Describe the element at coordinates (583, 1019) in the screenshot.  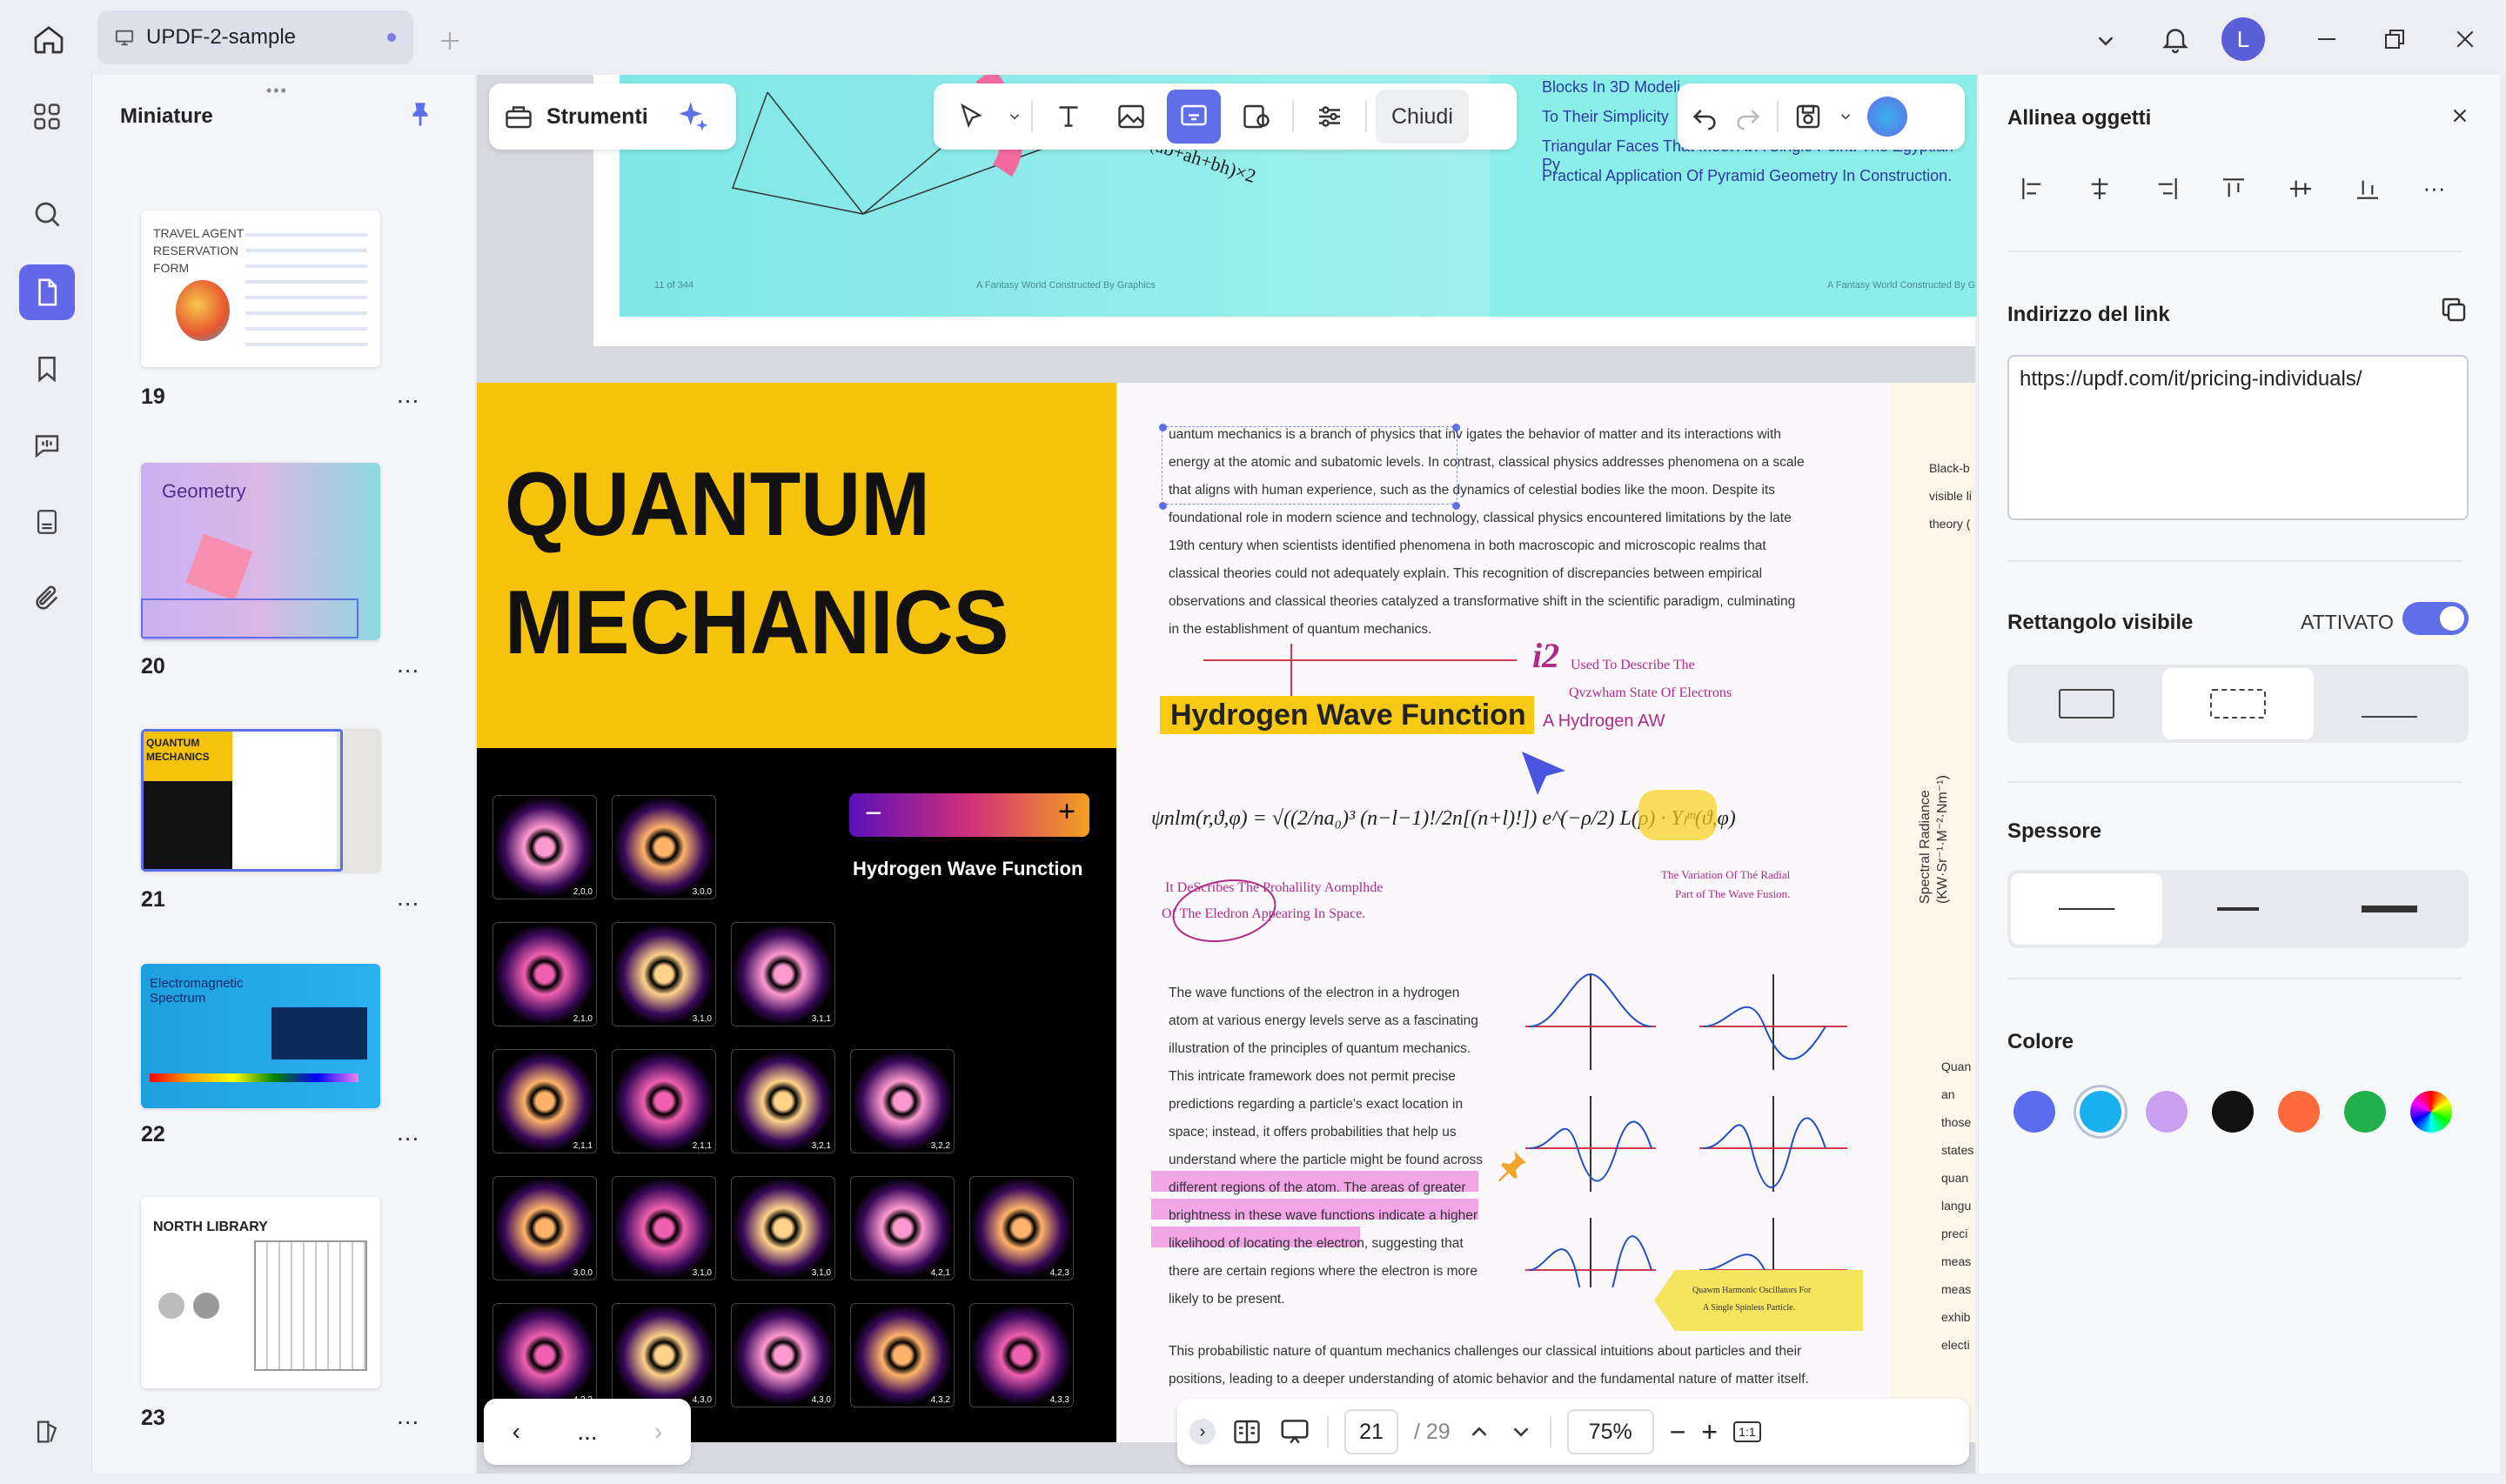
I see `orbital-label: 2,1,0` at that location.